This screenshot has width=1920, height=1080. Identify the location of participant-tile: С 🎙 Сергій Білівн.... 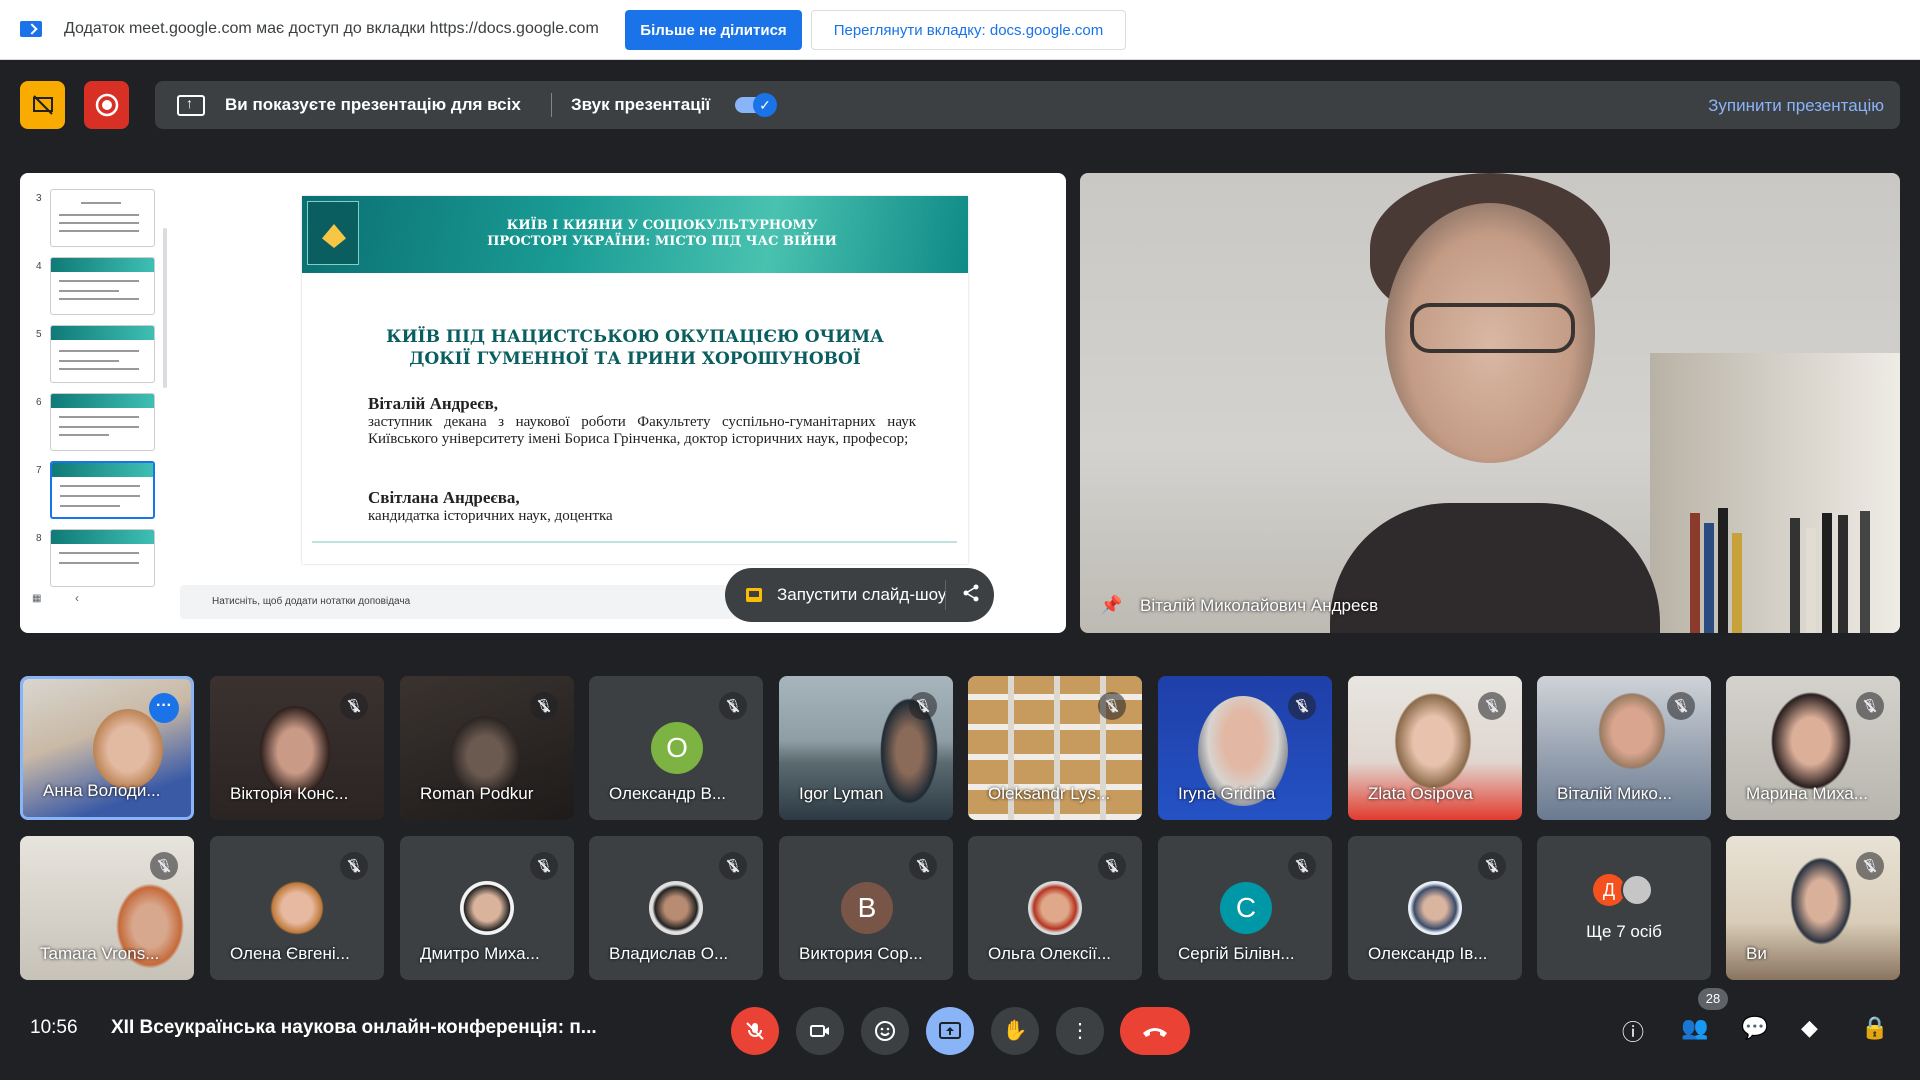
(1245, 908).